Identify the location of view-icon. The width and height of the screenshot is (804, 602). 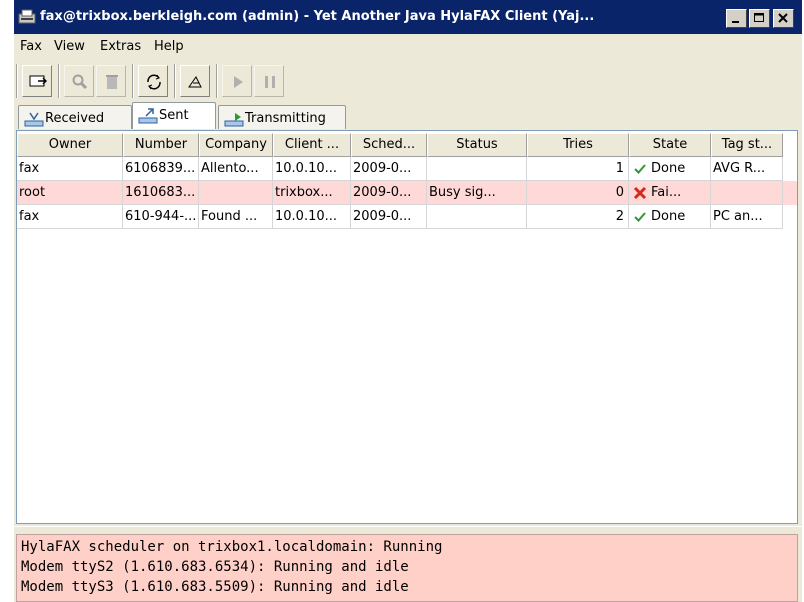
(80, 82).